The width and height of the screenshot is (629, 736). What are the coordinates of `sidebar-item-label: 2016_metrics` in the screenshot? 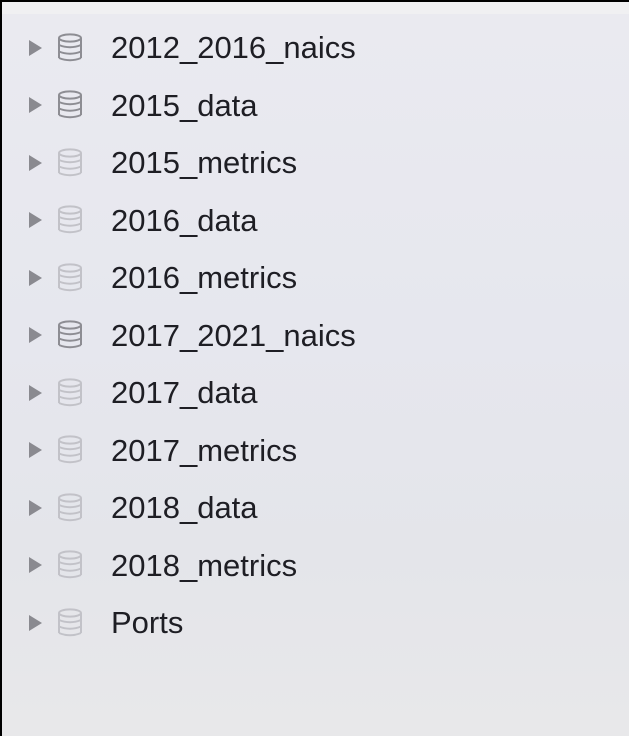 It's located at (204, 278).